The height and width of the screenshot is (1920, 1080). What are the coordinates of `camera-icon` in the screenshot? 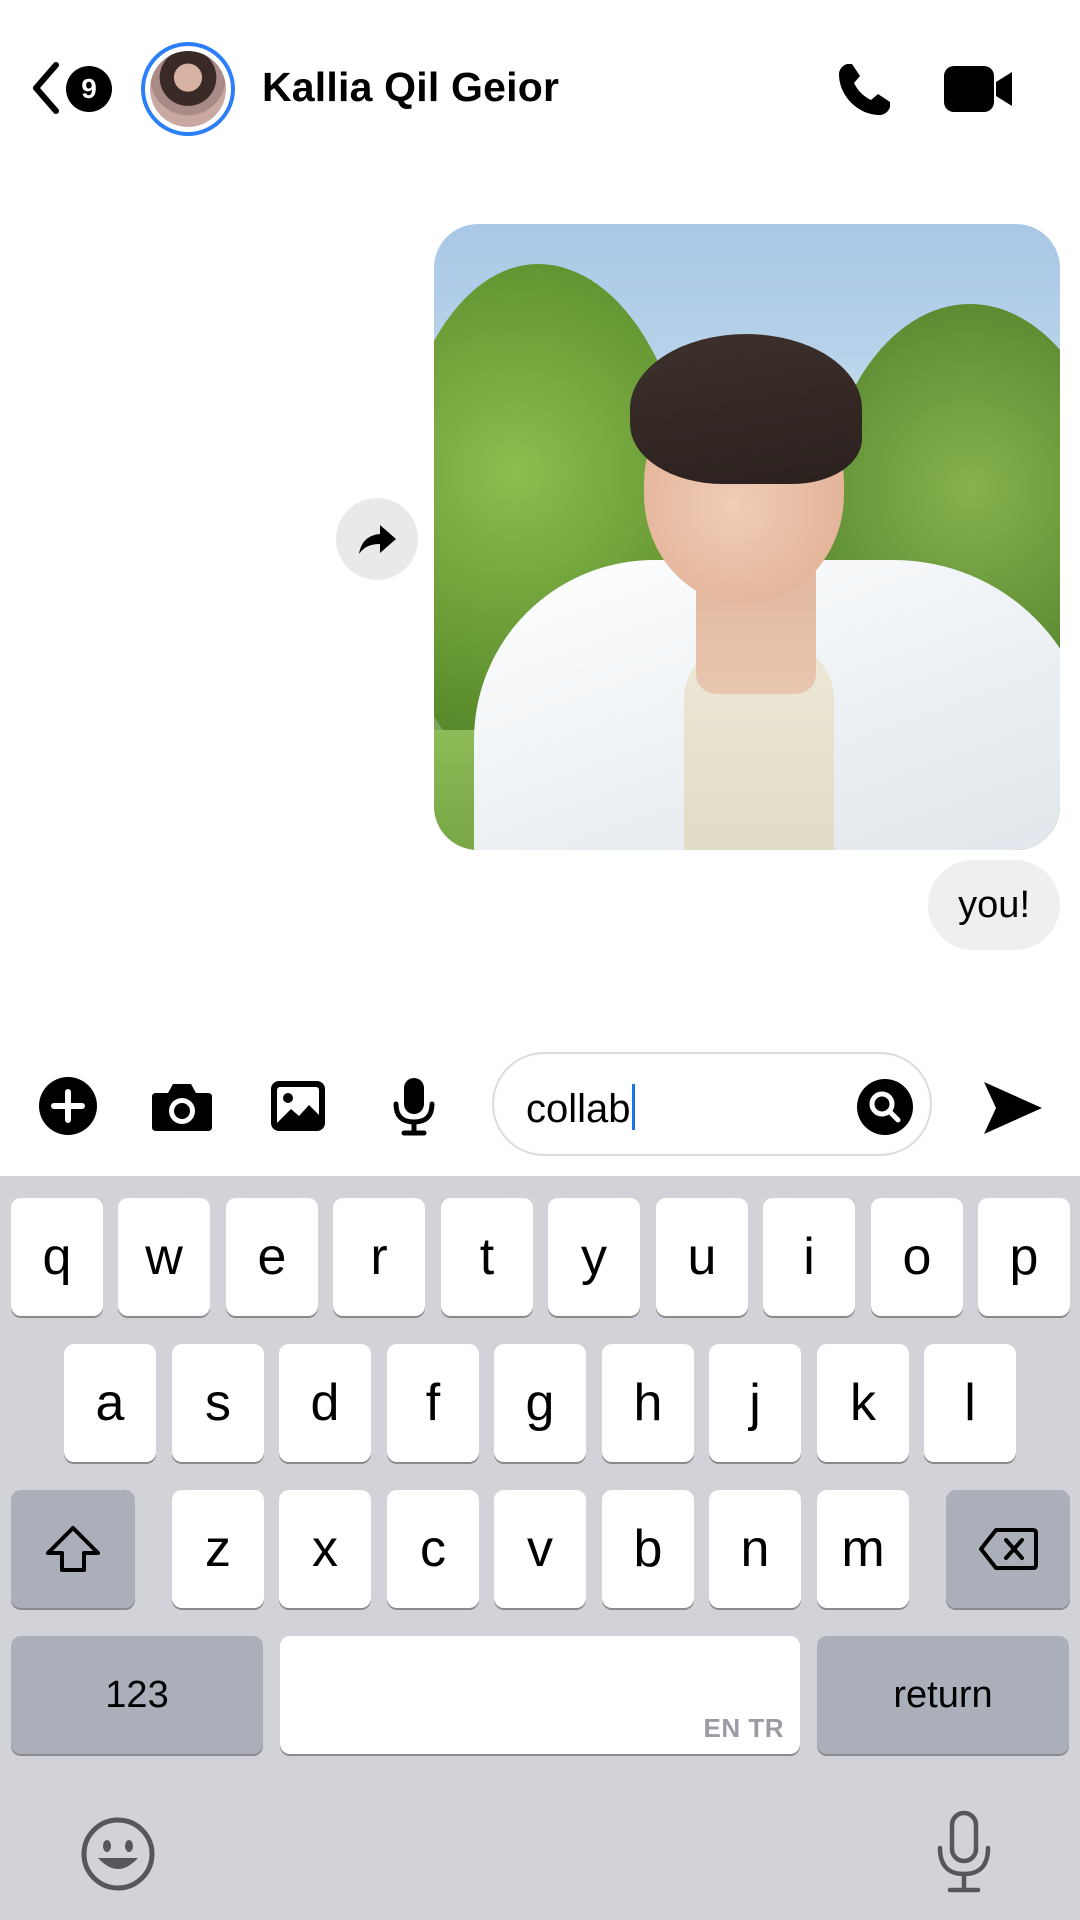 It's located at (182, 1107).